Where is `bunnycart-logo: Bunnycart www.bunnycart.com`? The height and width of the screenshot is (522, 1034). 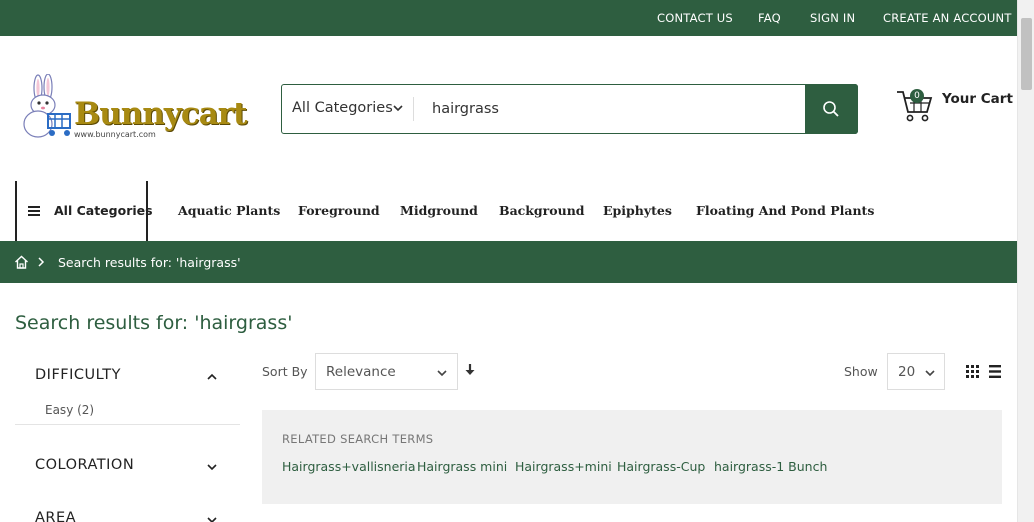 bunnycart-logo: Bunnycart www.bunnycart.com is located at coordinates (132, 109).